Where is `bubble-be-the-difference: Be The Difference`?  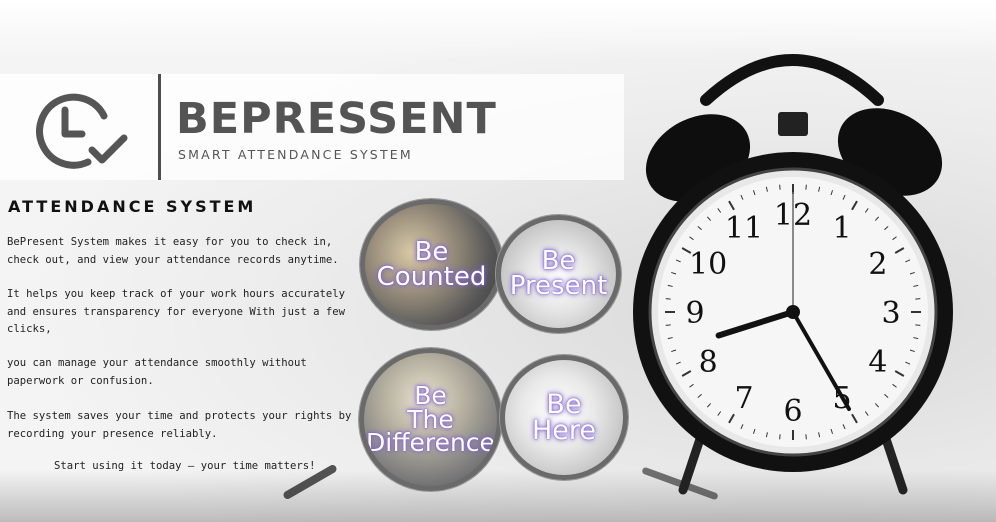
bubble-be-the-difference: Be The Difference is located at coordinates (430, 419).